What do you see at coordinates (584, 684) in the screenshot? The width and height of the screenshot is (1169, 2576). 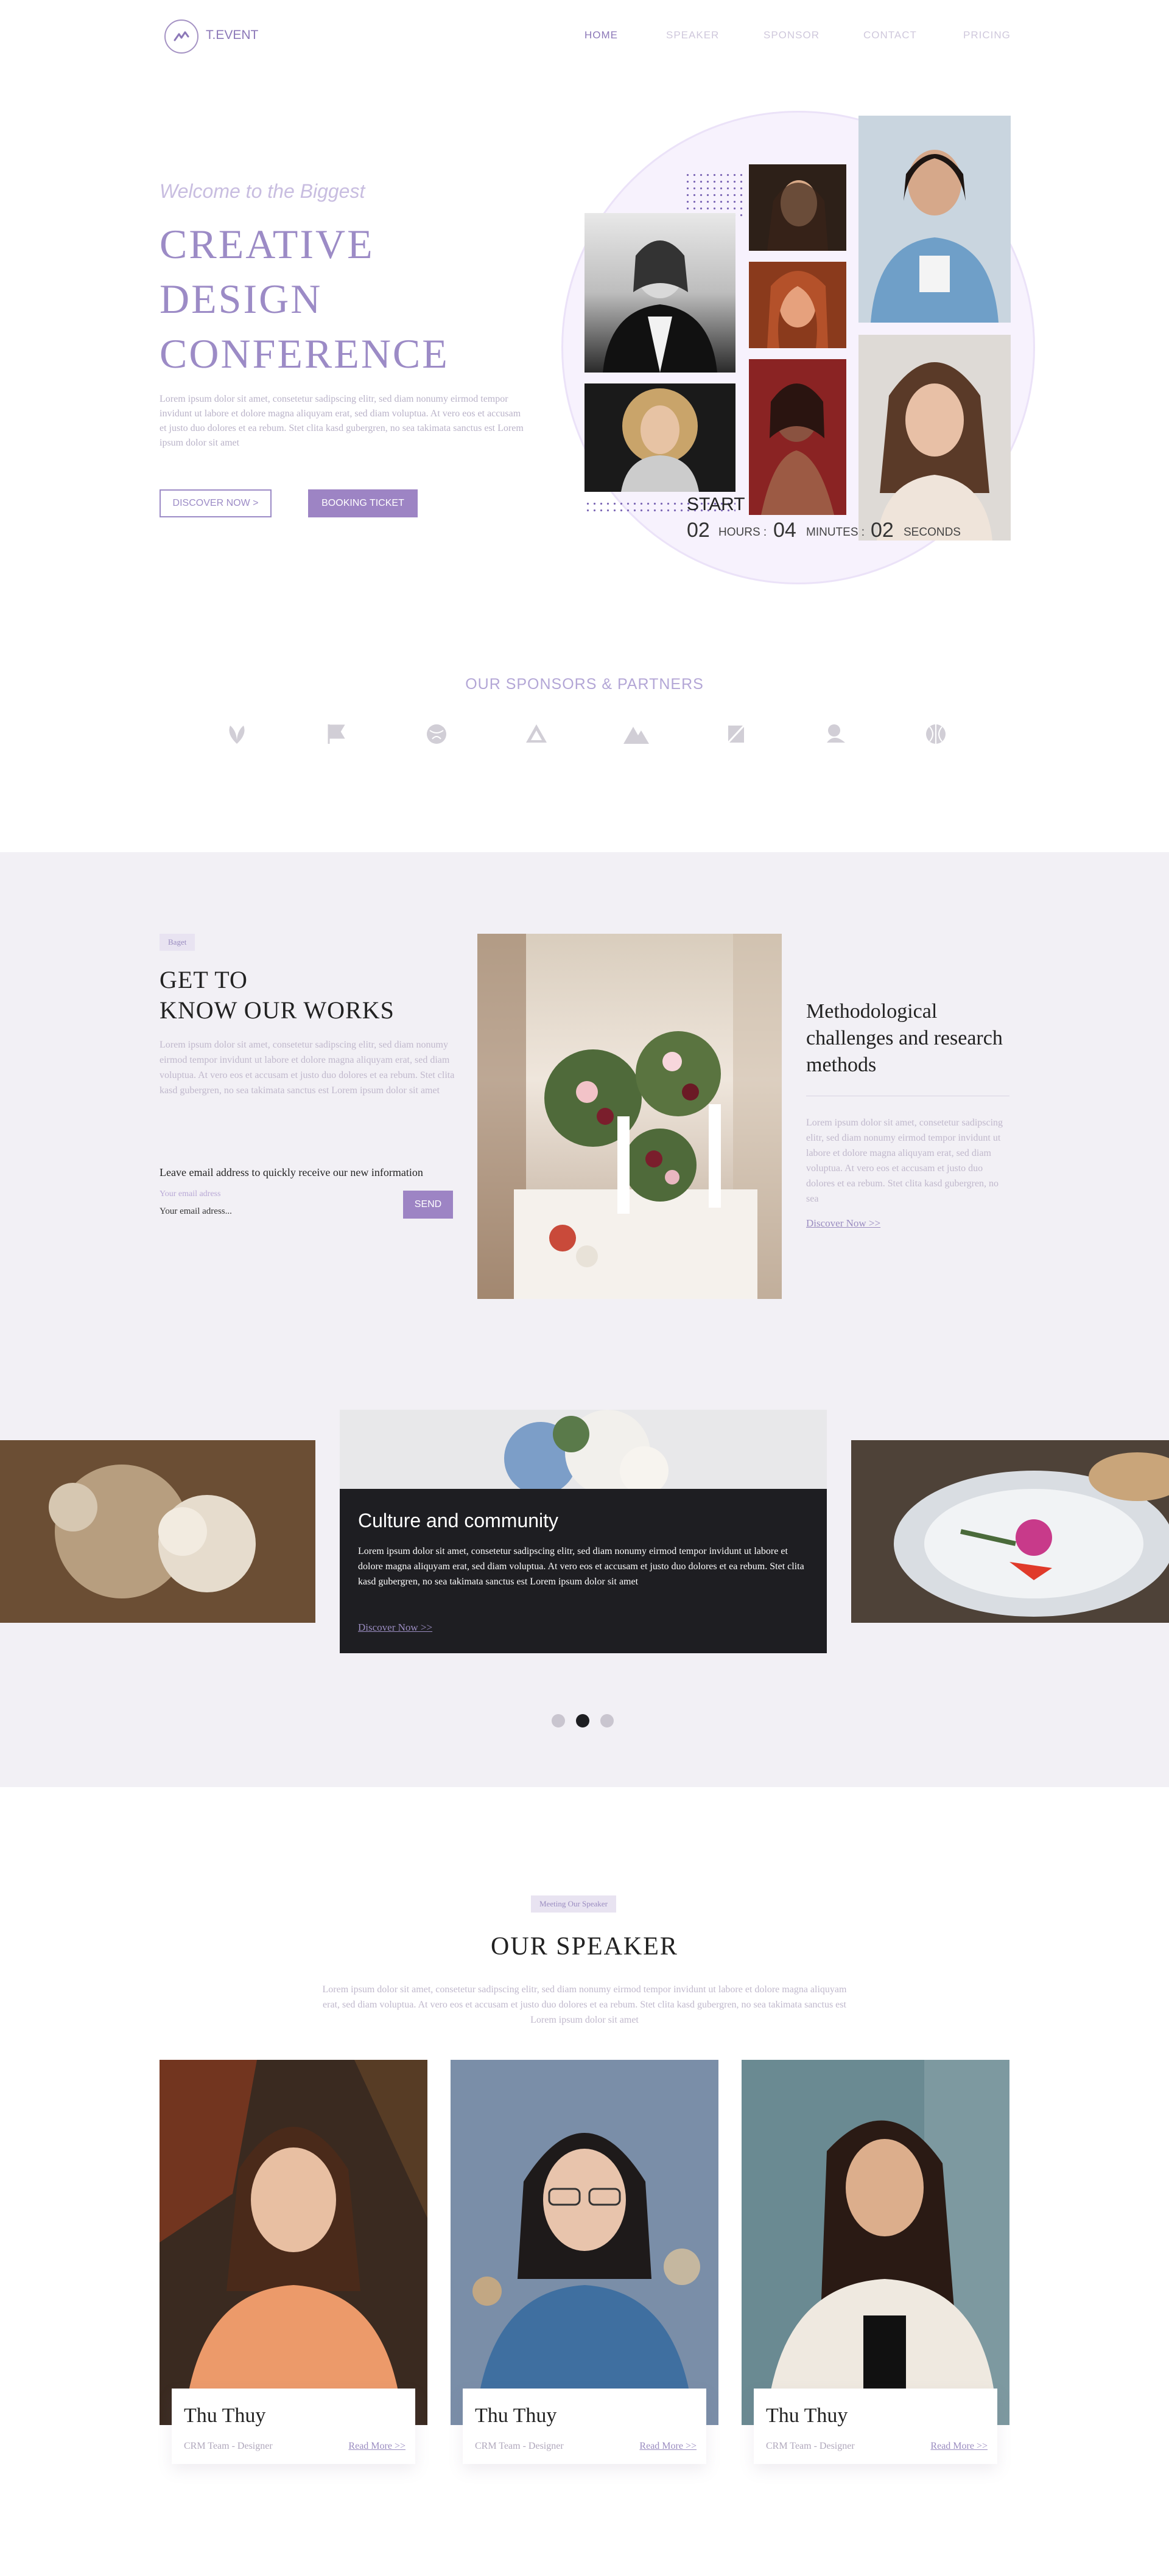 I see `sponsors-title: OUR SPONSORS & PARTNERS` at bounding box center [584, 684].